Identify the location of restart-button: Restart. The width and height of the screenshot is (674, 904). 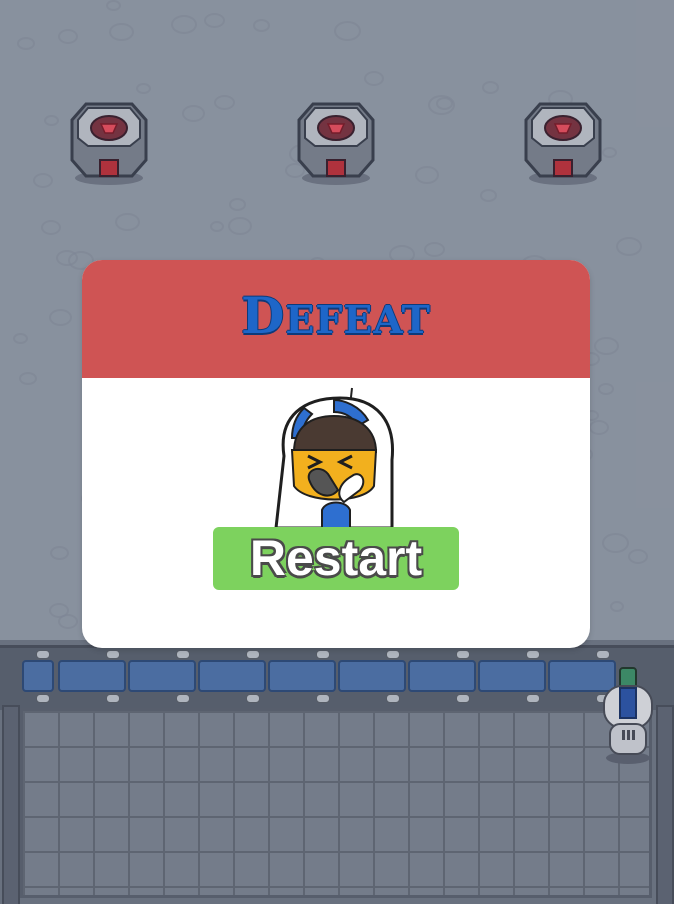
(336, 558).